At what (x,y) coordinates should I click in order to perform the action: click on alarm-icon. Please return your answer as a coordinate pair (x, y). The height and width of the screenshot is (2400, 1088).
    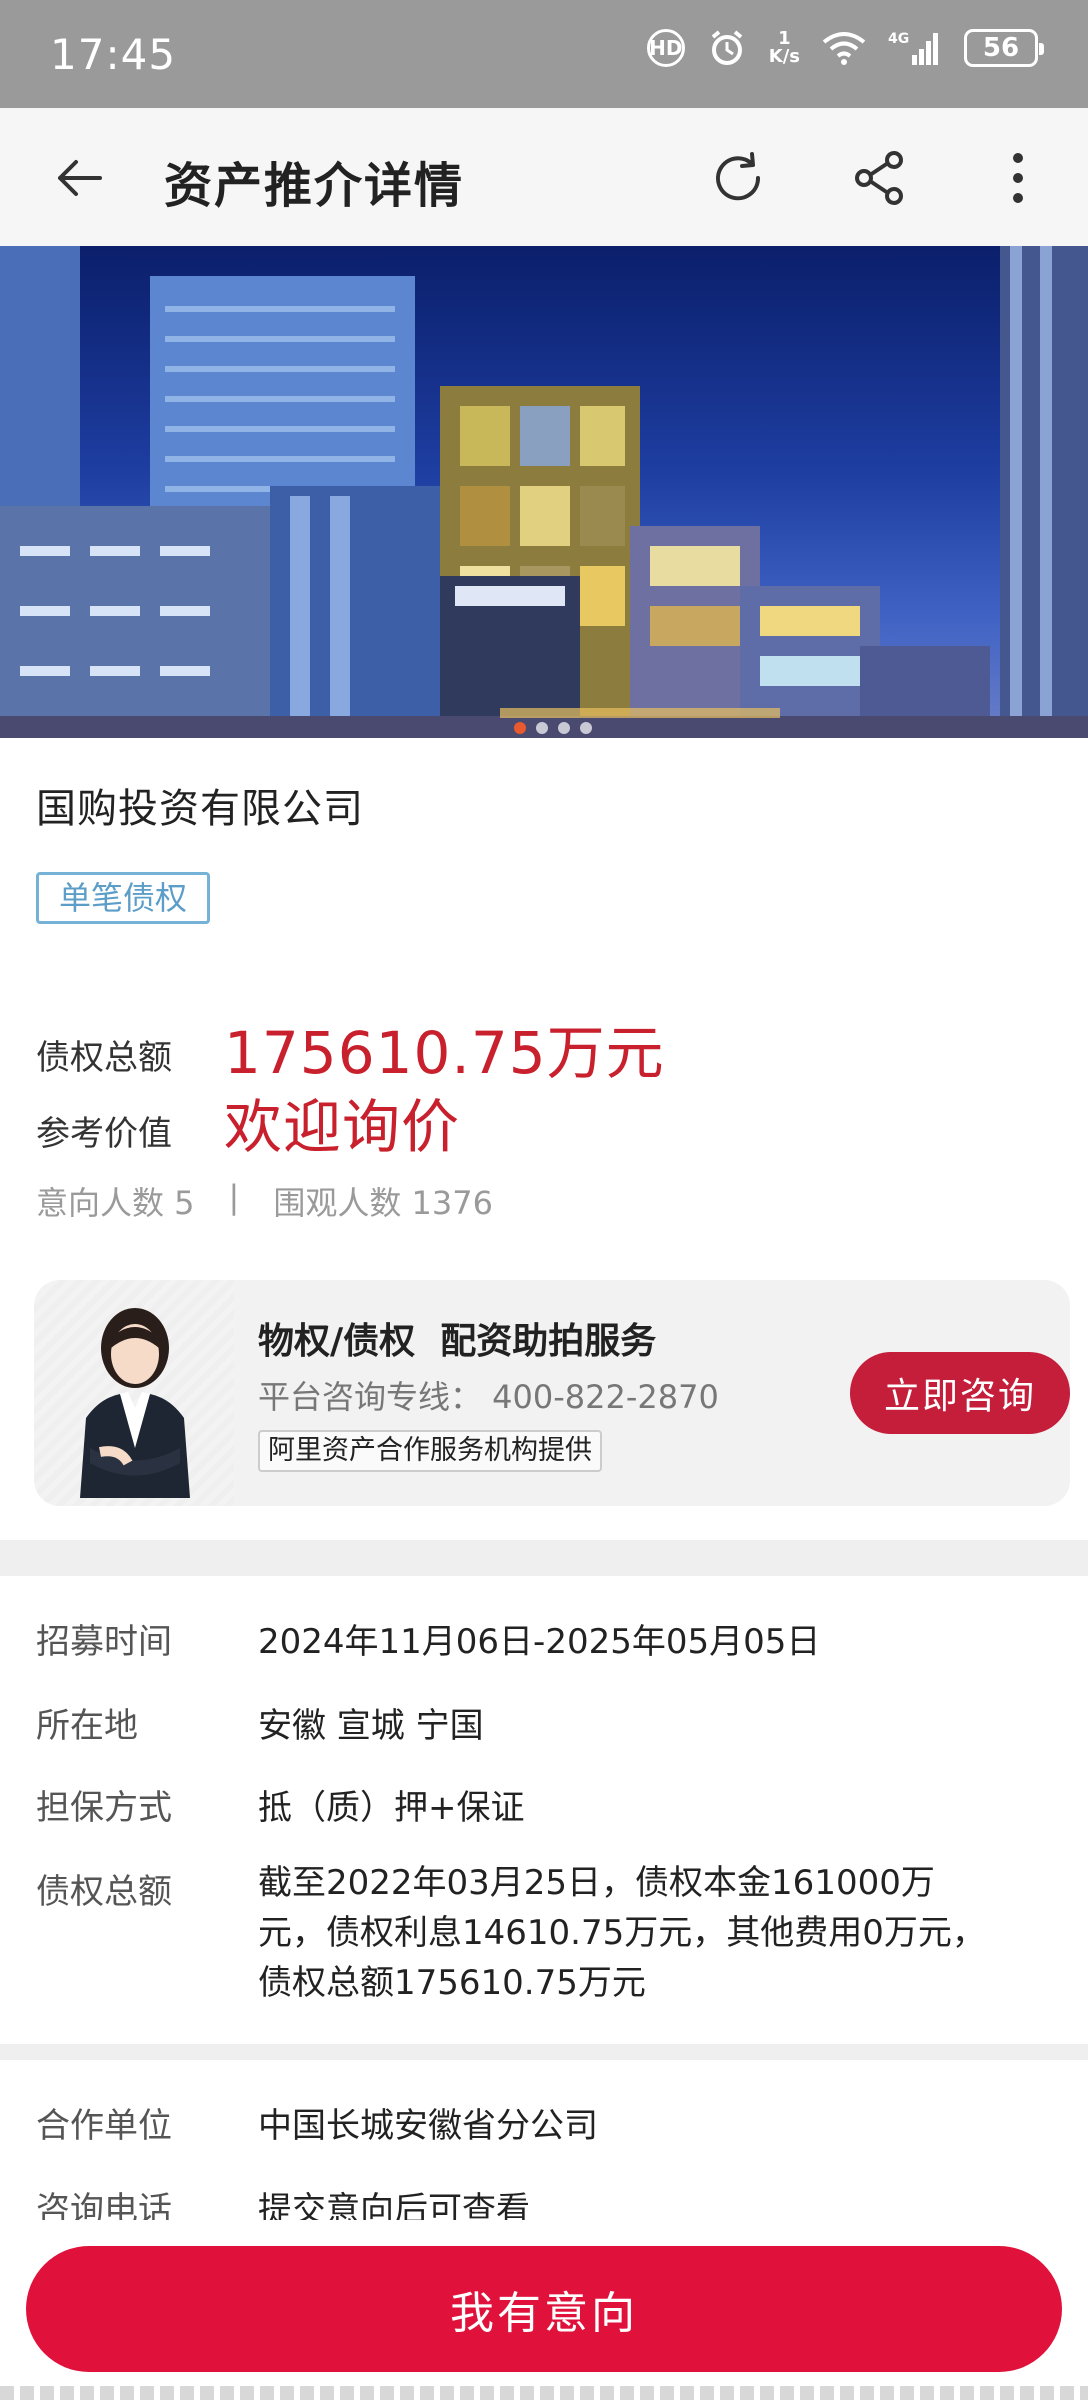
    Looking at the image, I should click on (727, 48).